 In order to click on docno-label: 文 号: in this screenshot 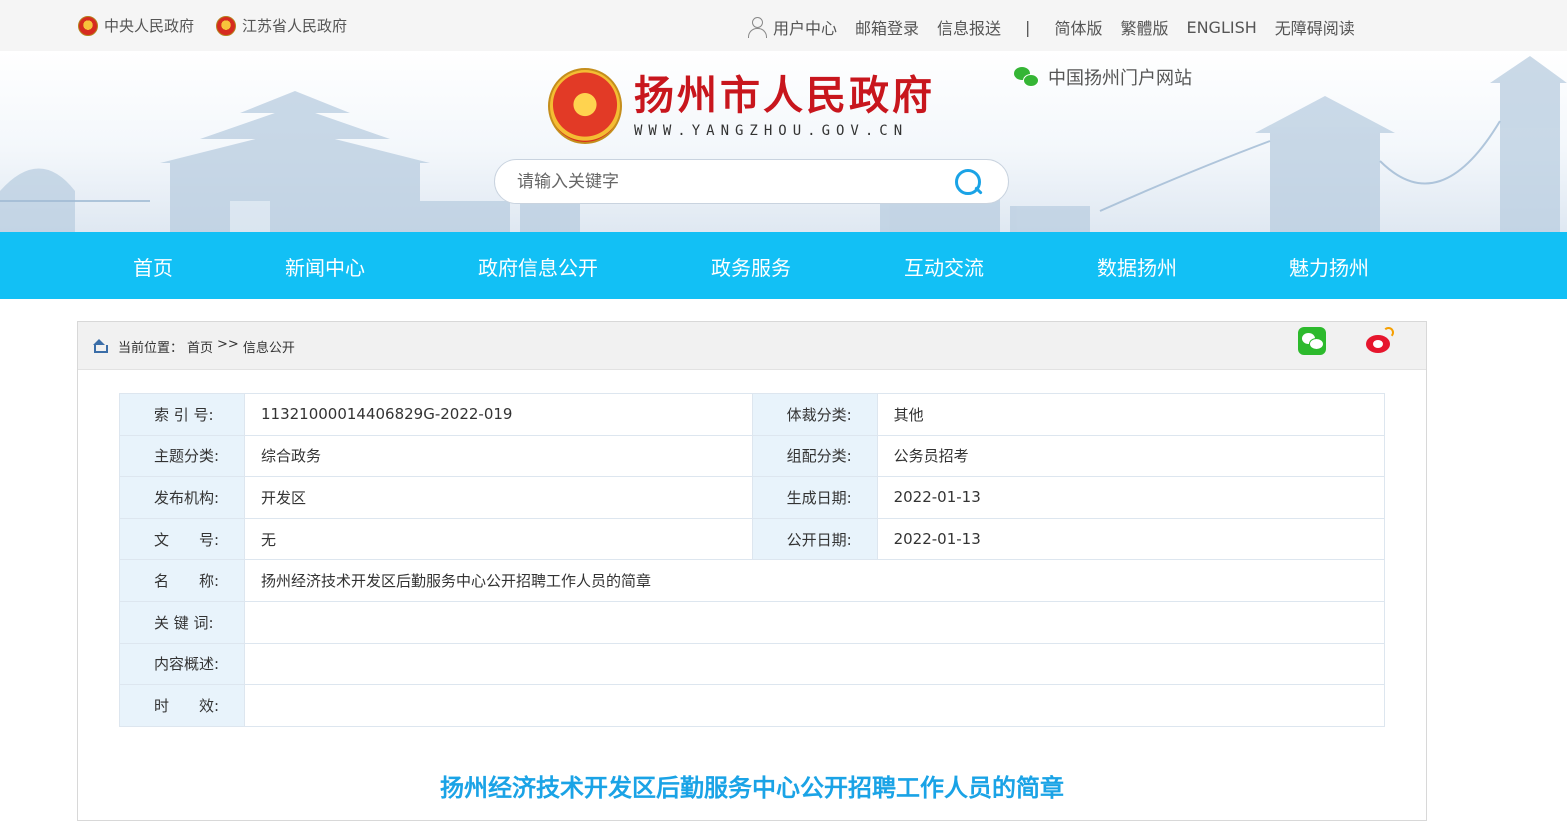, I will do `click(182, 539)`.